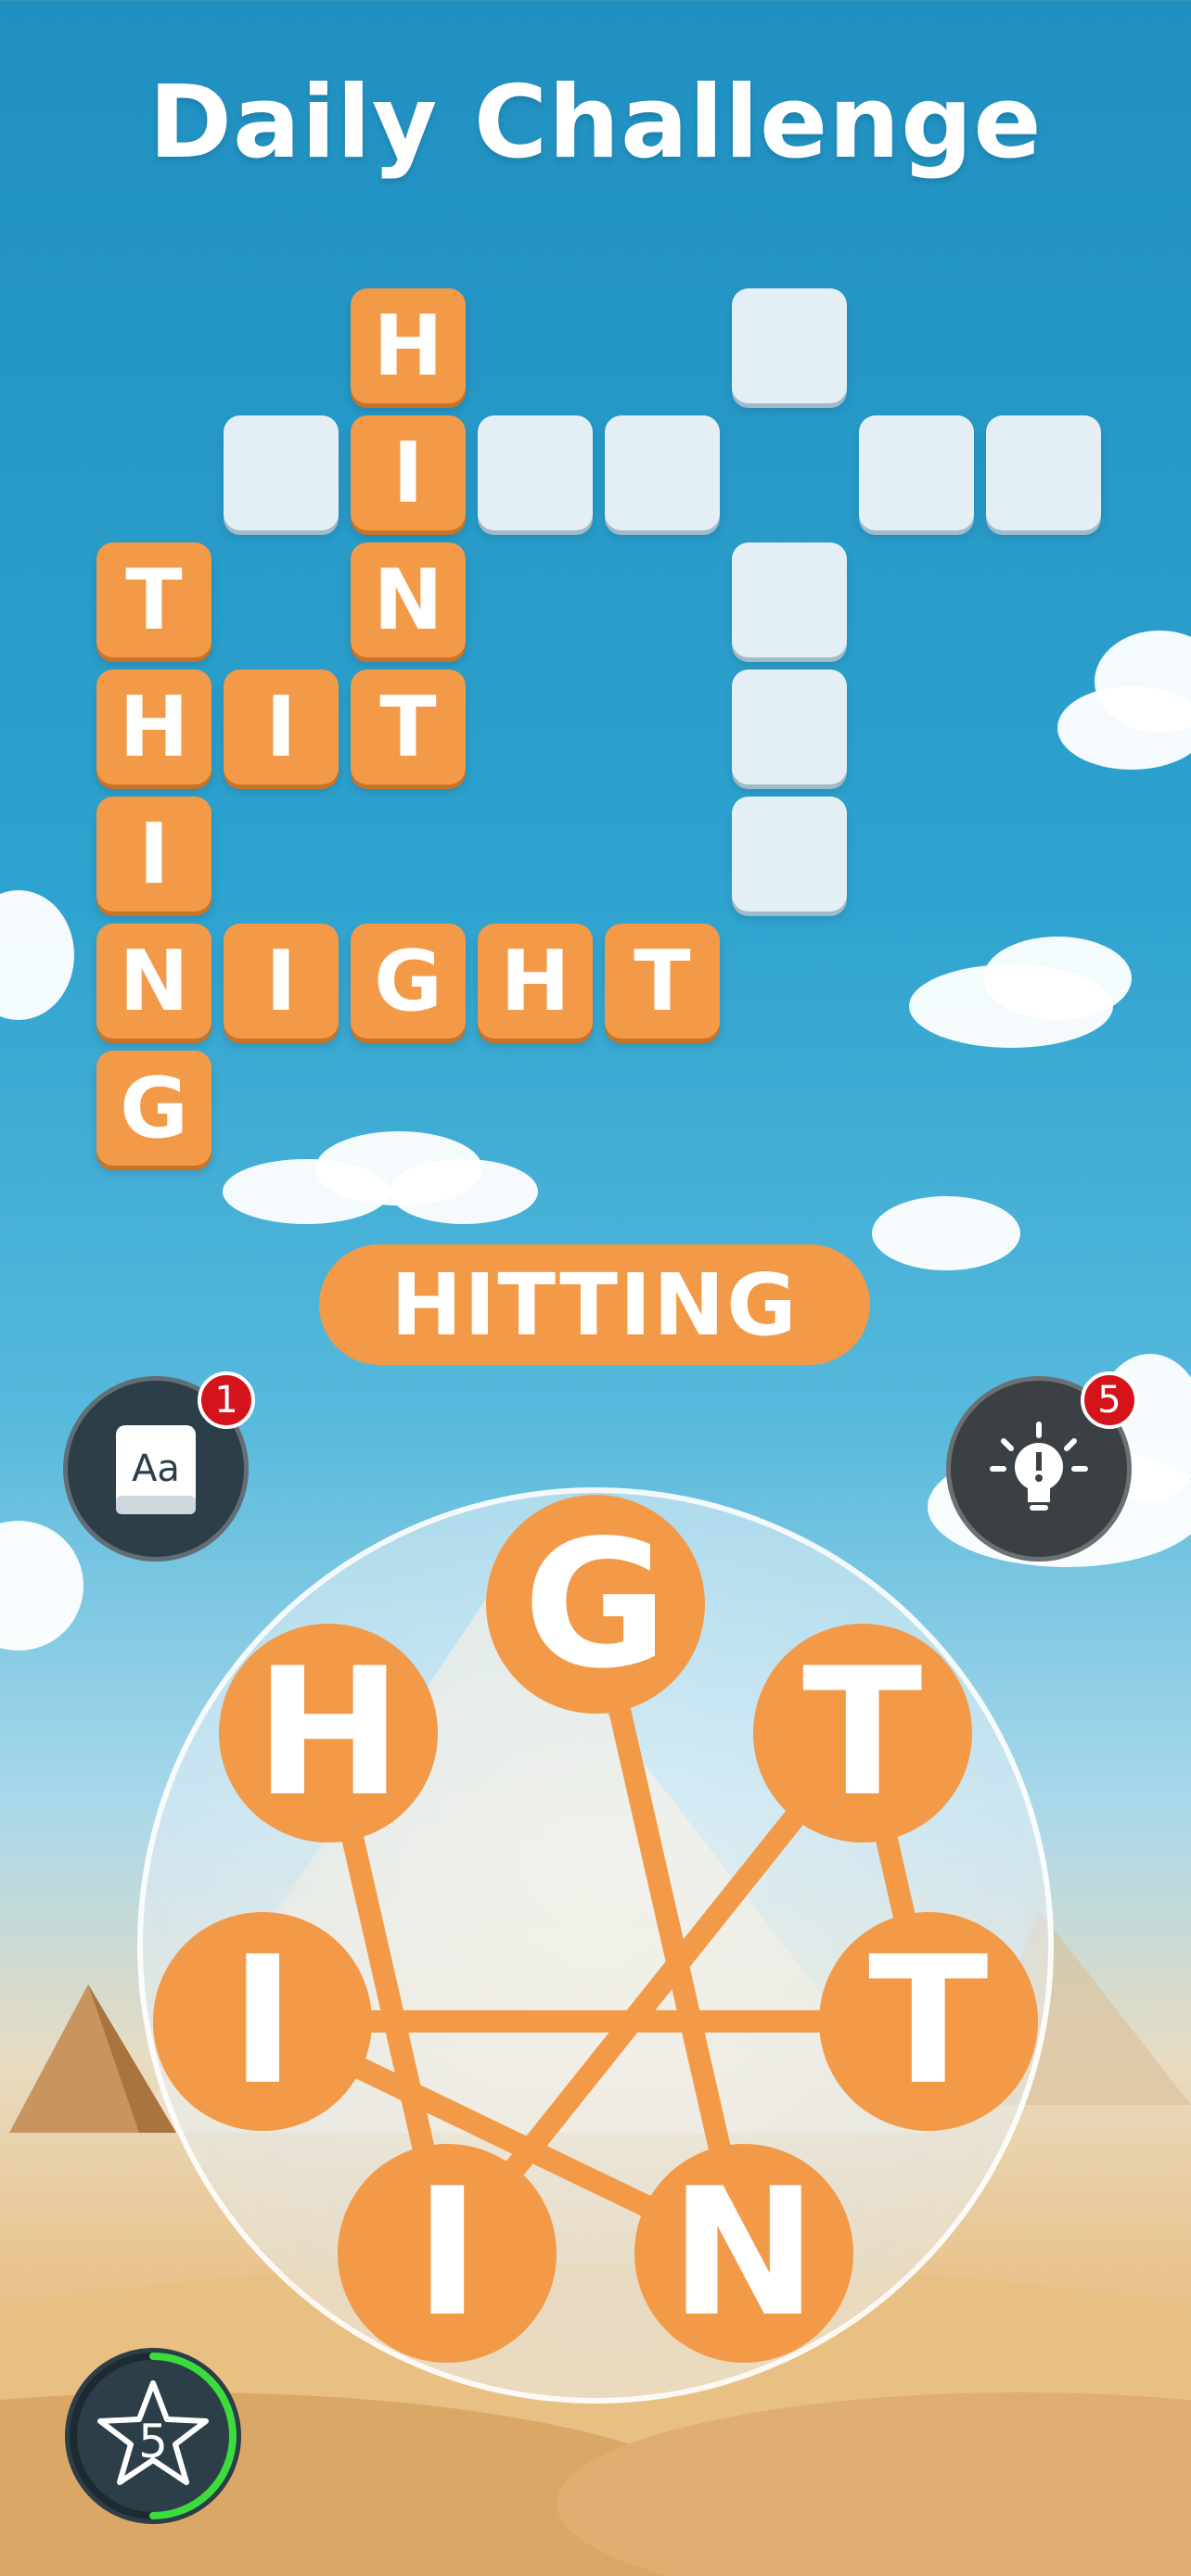 This screenshot has width=1191, height=2576. I want to click on dictionary-button: Aa 1, so click(159, 1466).